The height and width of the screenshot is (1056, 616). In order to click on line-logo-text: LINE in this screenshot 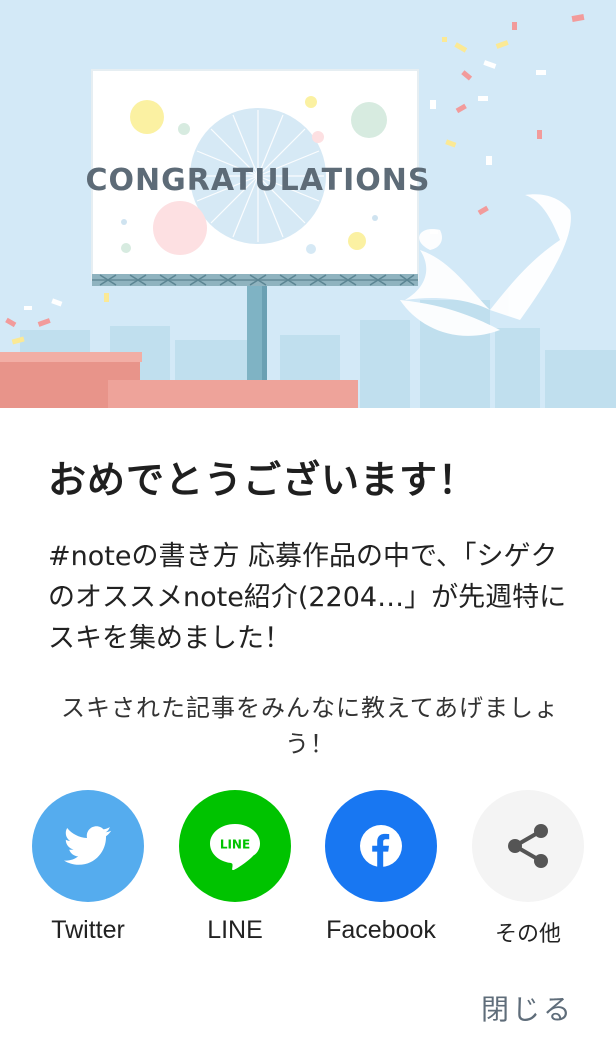, I will do `click(235, 845)`.